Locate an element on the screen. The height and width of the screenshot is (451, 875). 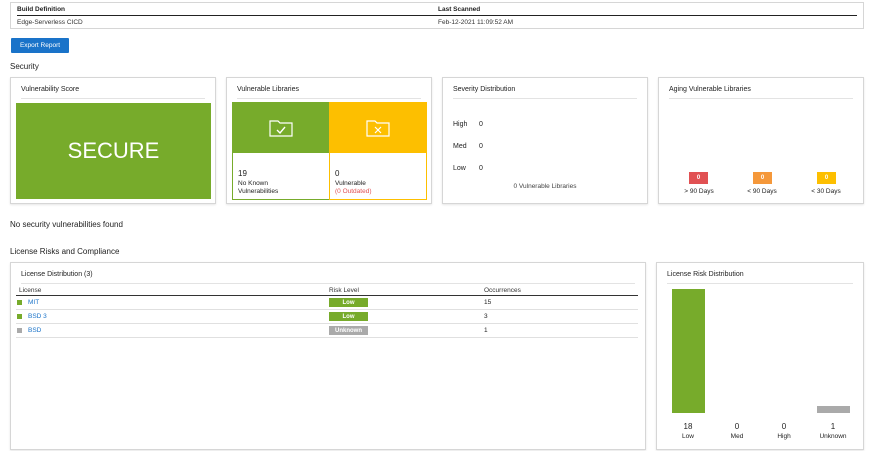
card-title: Severity Distribution is located at coordinates (484, 89).